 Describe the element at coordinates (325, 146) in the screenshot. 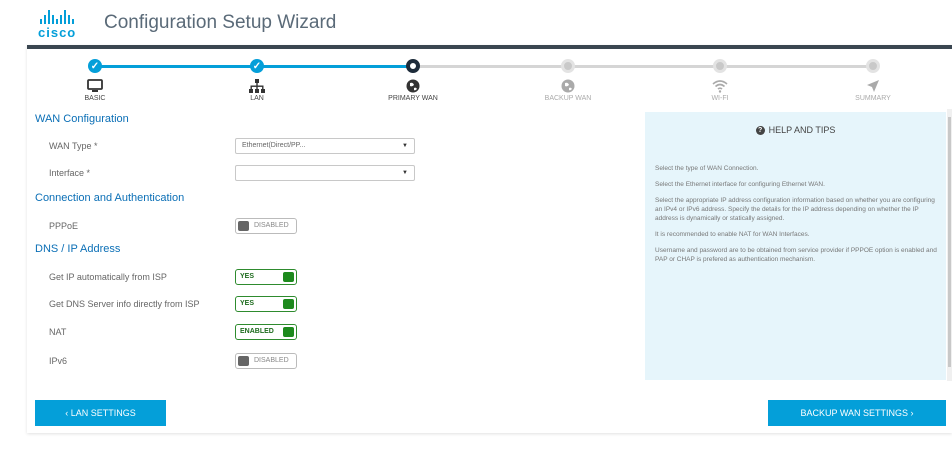

I see `wan-type-select: Ethernet(Direct/PP... ▼` at that location.